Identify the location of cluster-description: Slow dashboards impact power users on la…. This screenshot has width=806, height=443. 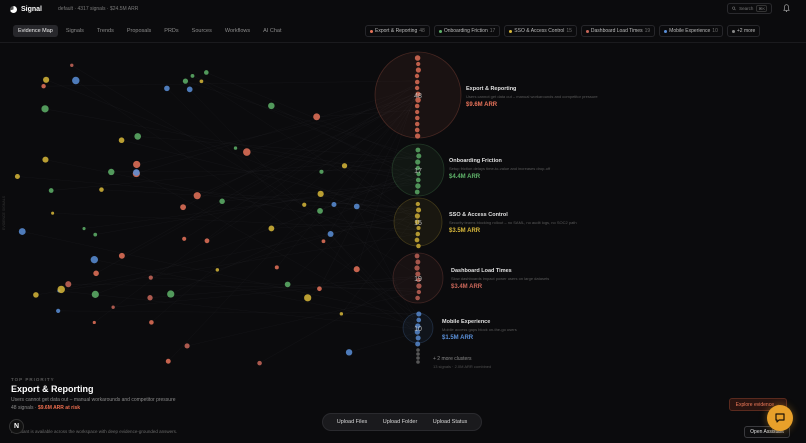
(500, 278).